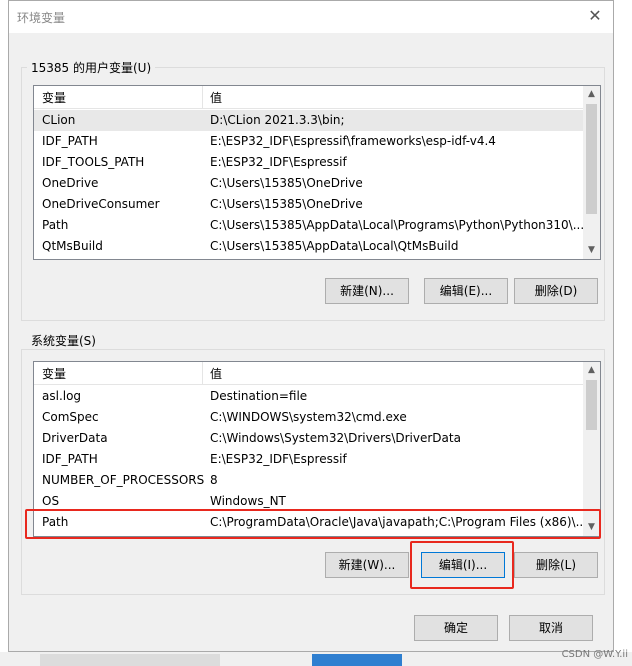 This screenshot has height=666, width=632. I want to click on row-variable-value: C:\Windows\System32\Drivers\DriverData, so click(335, 438).